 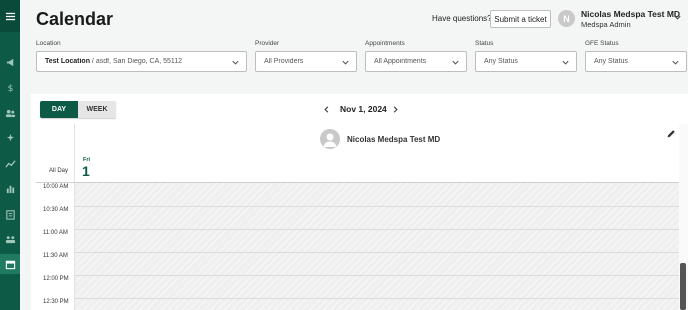 What do you see at coordinates (566, 18) in the screenshot?
I see `user-avatar: N` at bounding box center [566, 18].